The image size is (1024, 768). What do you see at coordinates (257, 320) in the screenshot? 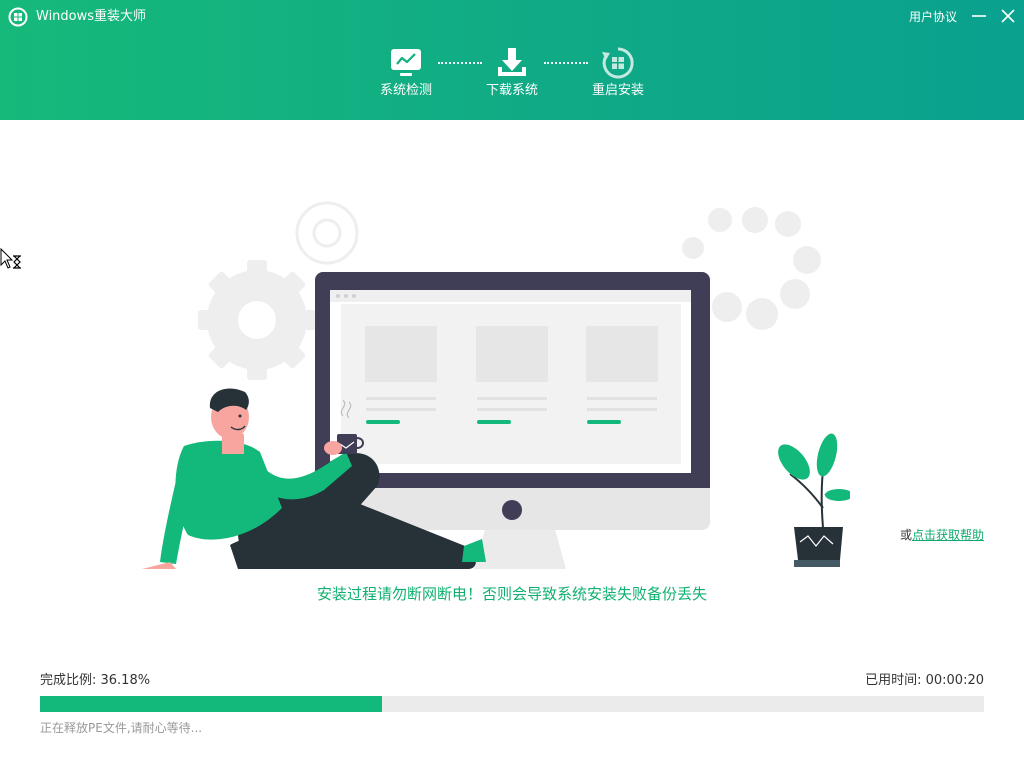
I see `gear-icon` at bounding box center [257, 320].